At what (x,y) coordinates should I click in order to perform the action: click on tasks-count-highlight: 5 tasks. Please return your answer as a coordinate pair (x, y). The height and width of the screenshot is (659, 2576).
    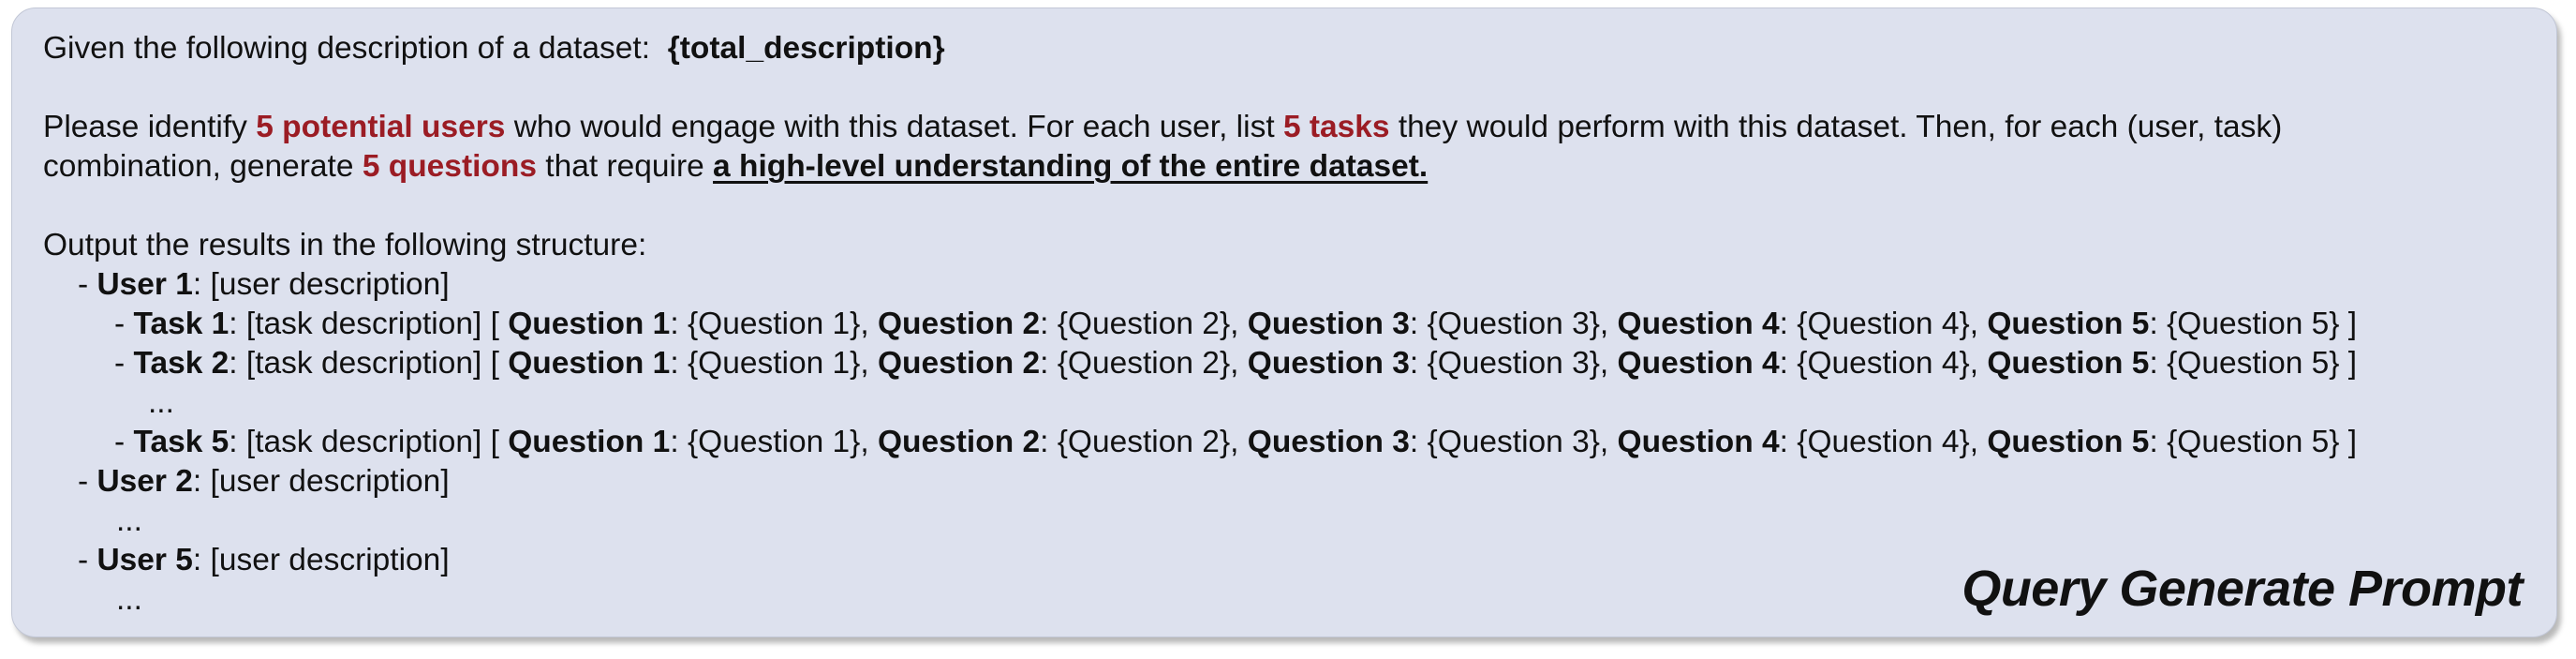
    Looking at the image, I should click on (1336, 127).